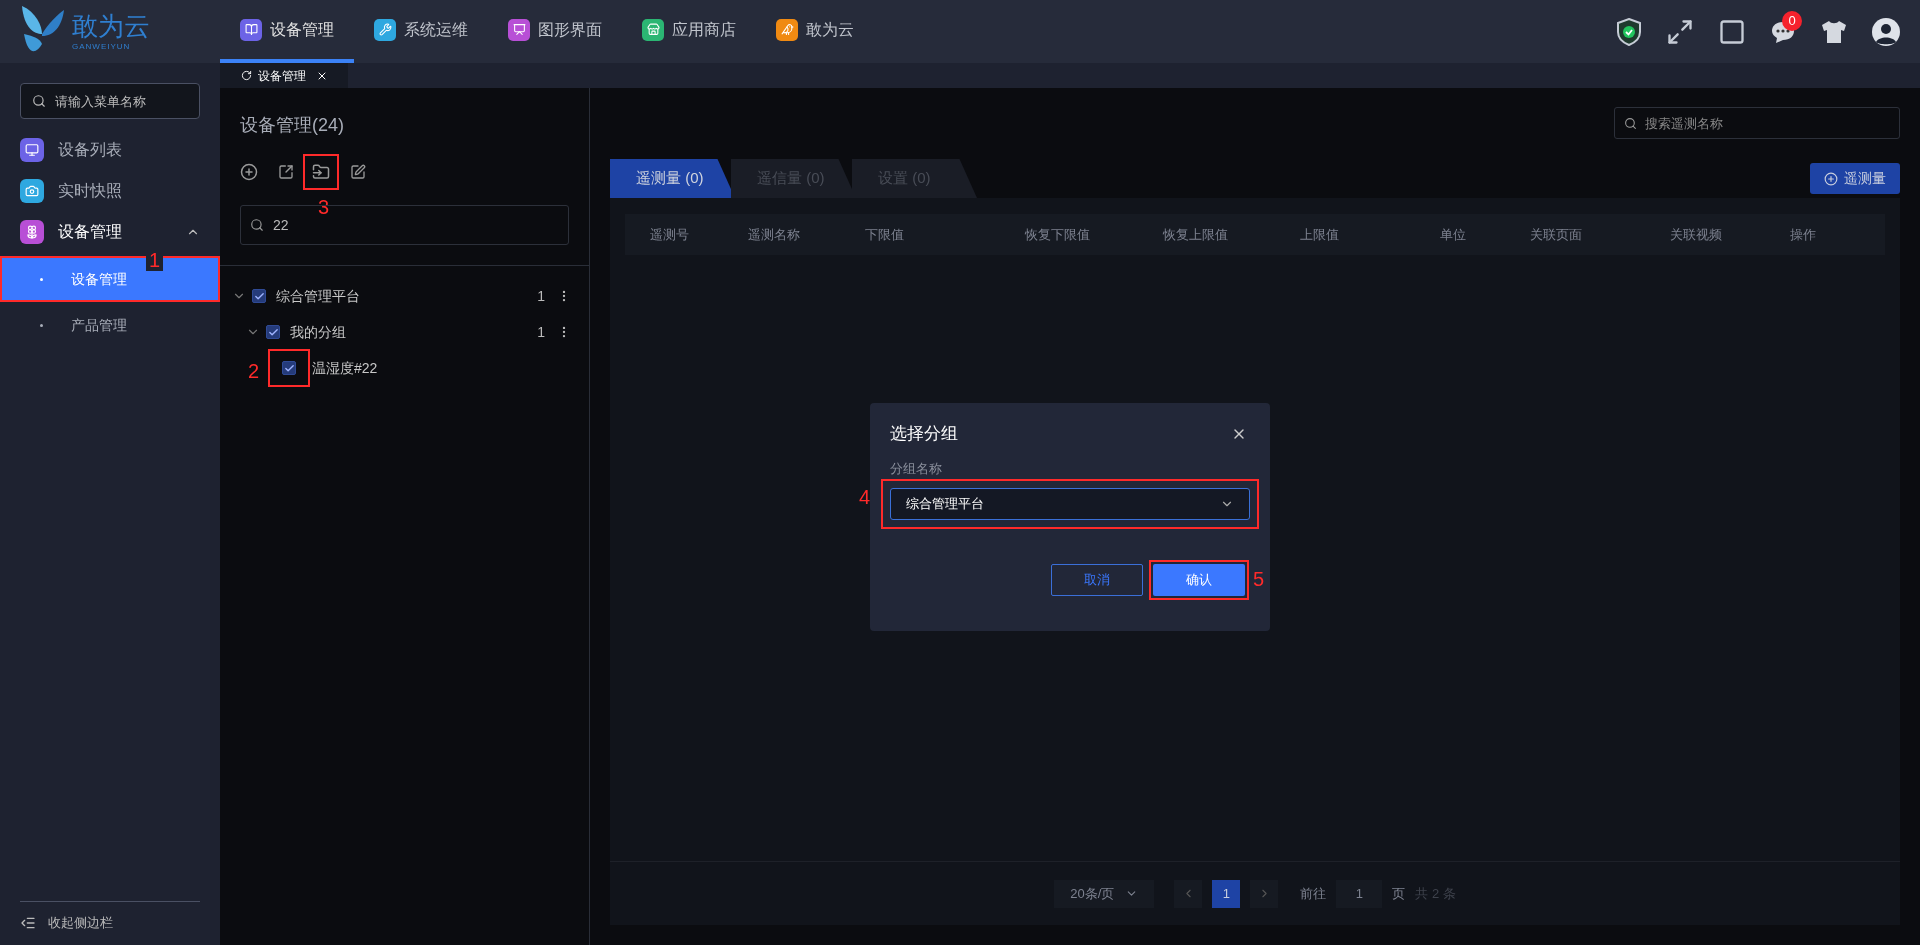 This screenshot has height=945, width=1920. What do you see at coordinates (110, 190) in the screenshot?
I see `menu-item: 实时快照` at bounding box center [110, 190].